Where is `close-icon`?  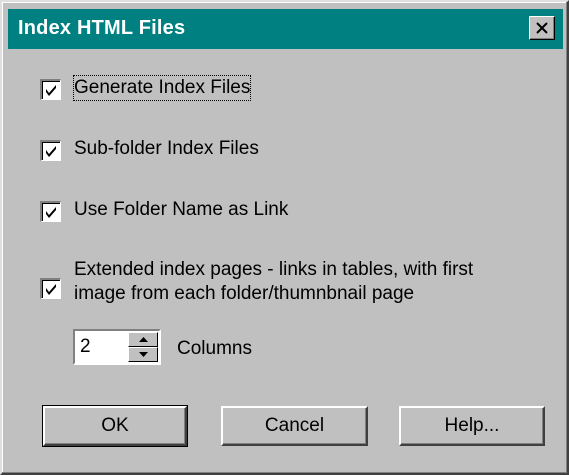
close-icon is located at coordinates (542, 28).